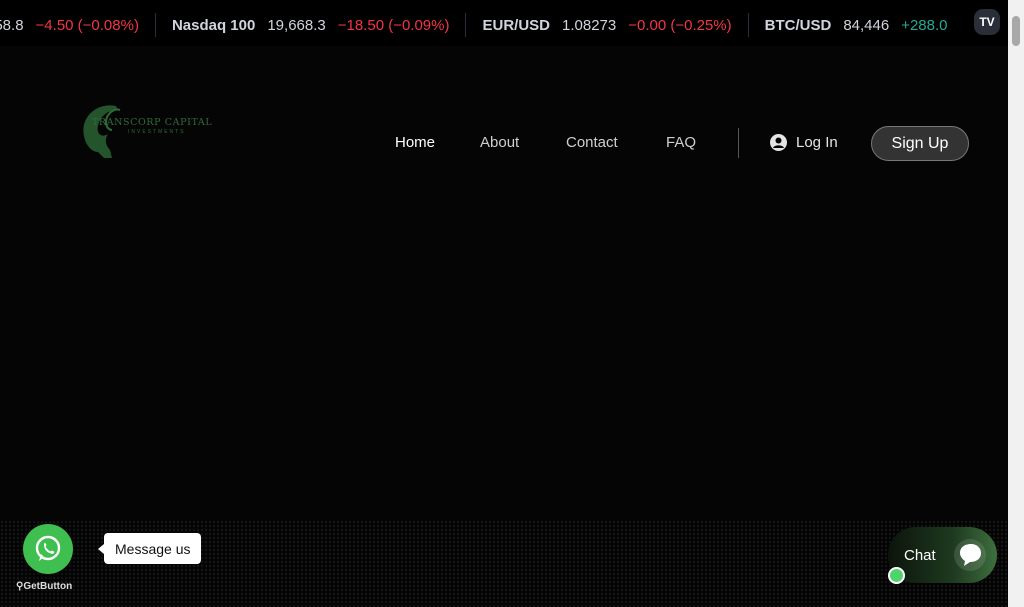 The height and width of the screenshot is (607, 1024). What do you see at coordinates (970, 555) in the screenshot?
I see `chat-bubble-icon` at bounding box center [970, 555].